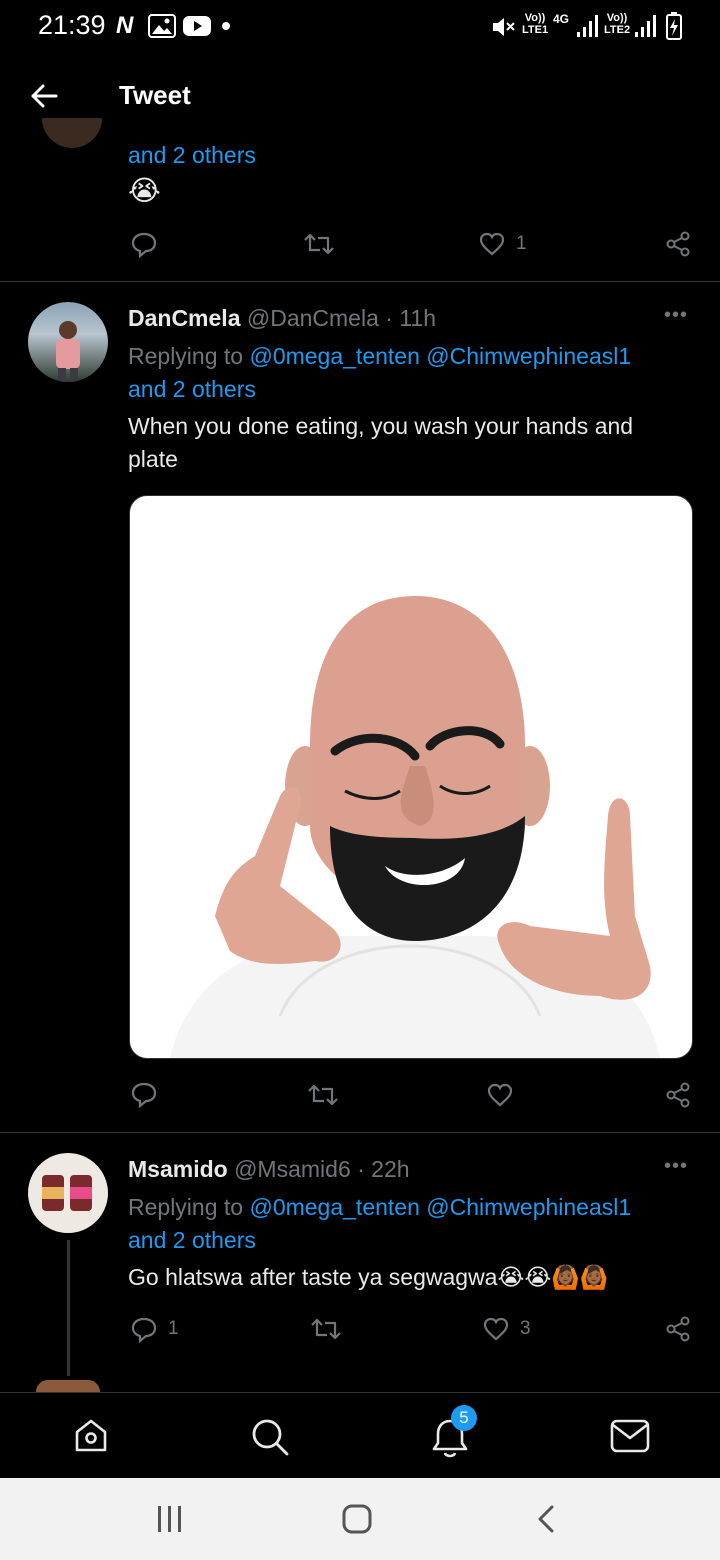 The width and height of the screenshot is (720, 1560). Describe the element at coordinates (144, 190) in the screenshot. I see `tweet-text: 😭` at that location.